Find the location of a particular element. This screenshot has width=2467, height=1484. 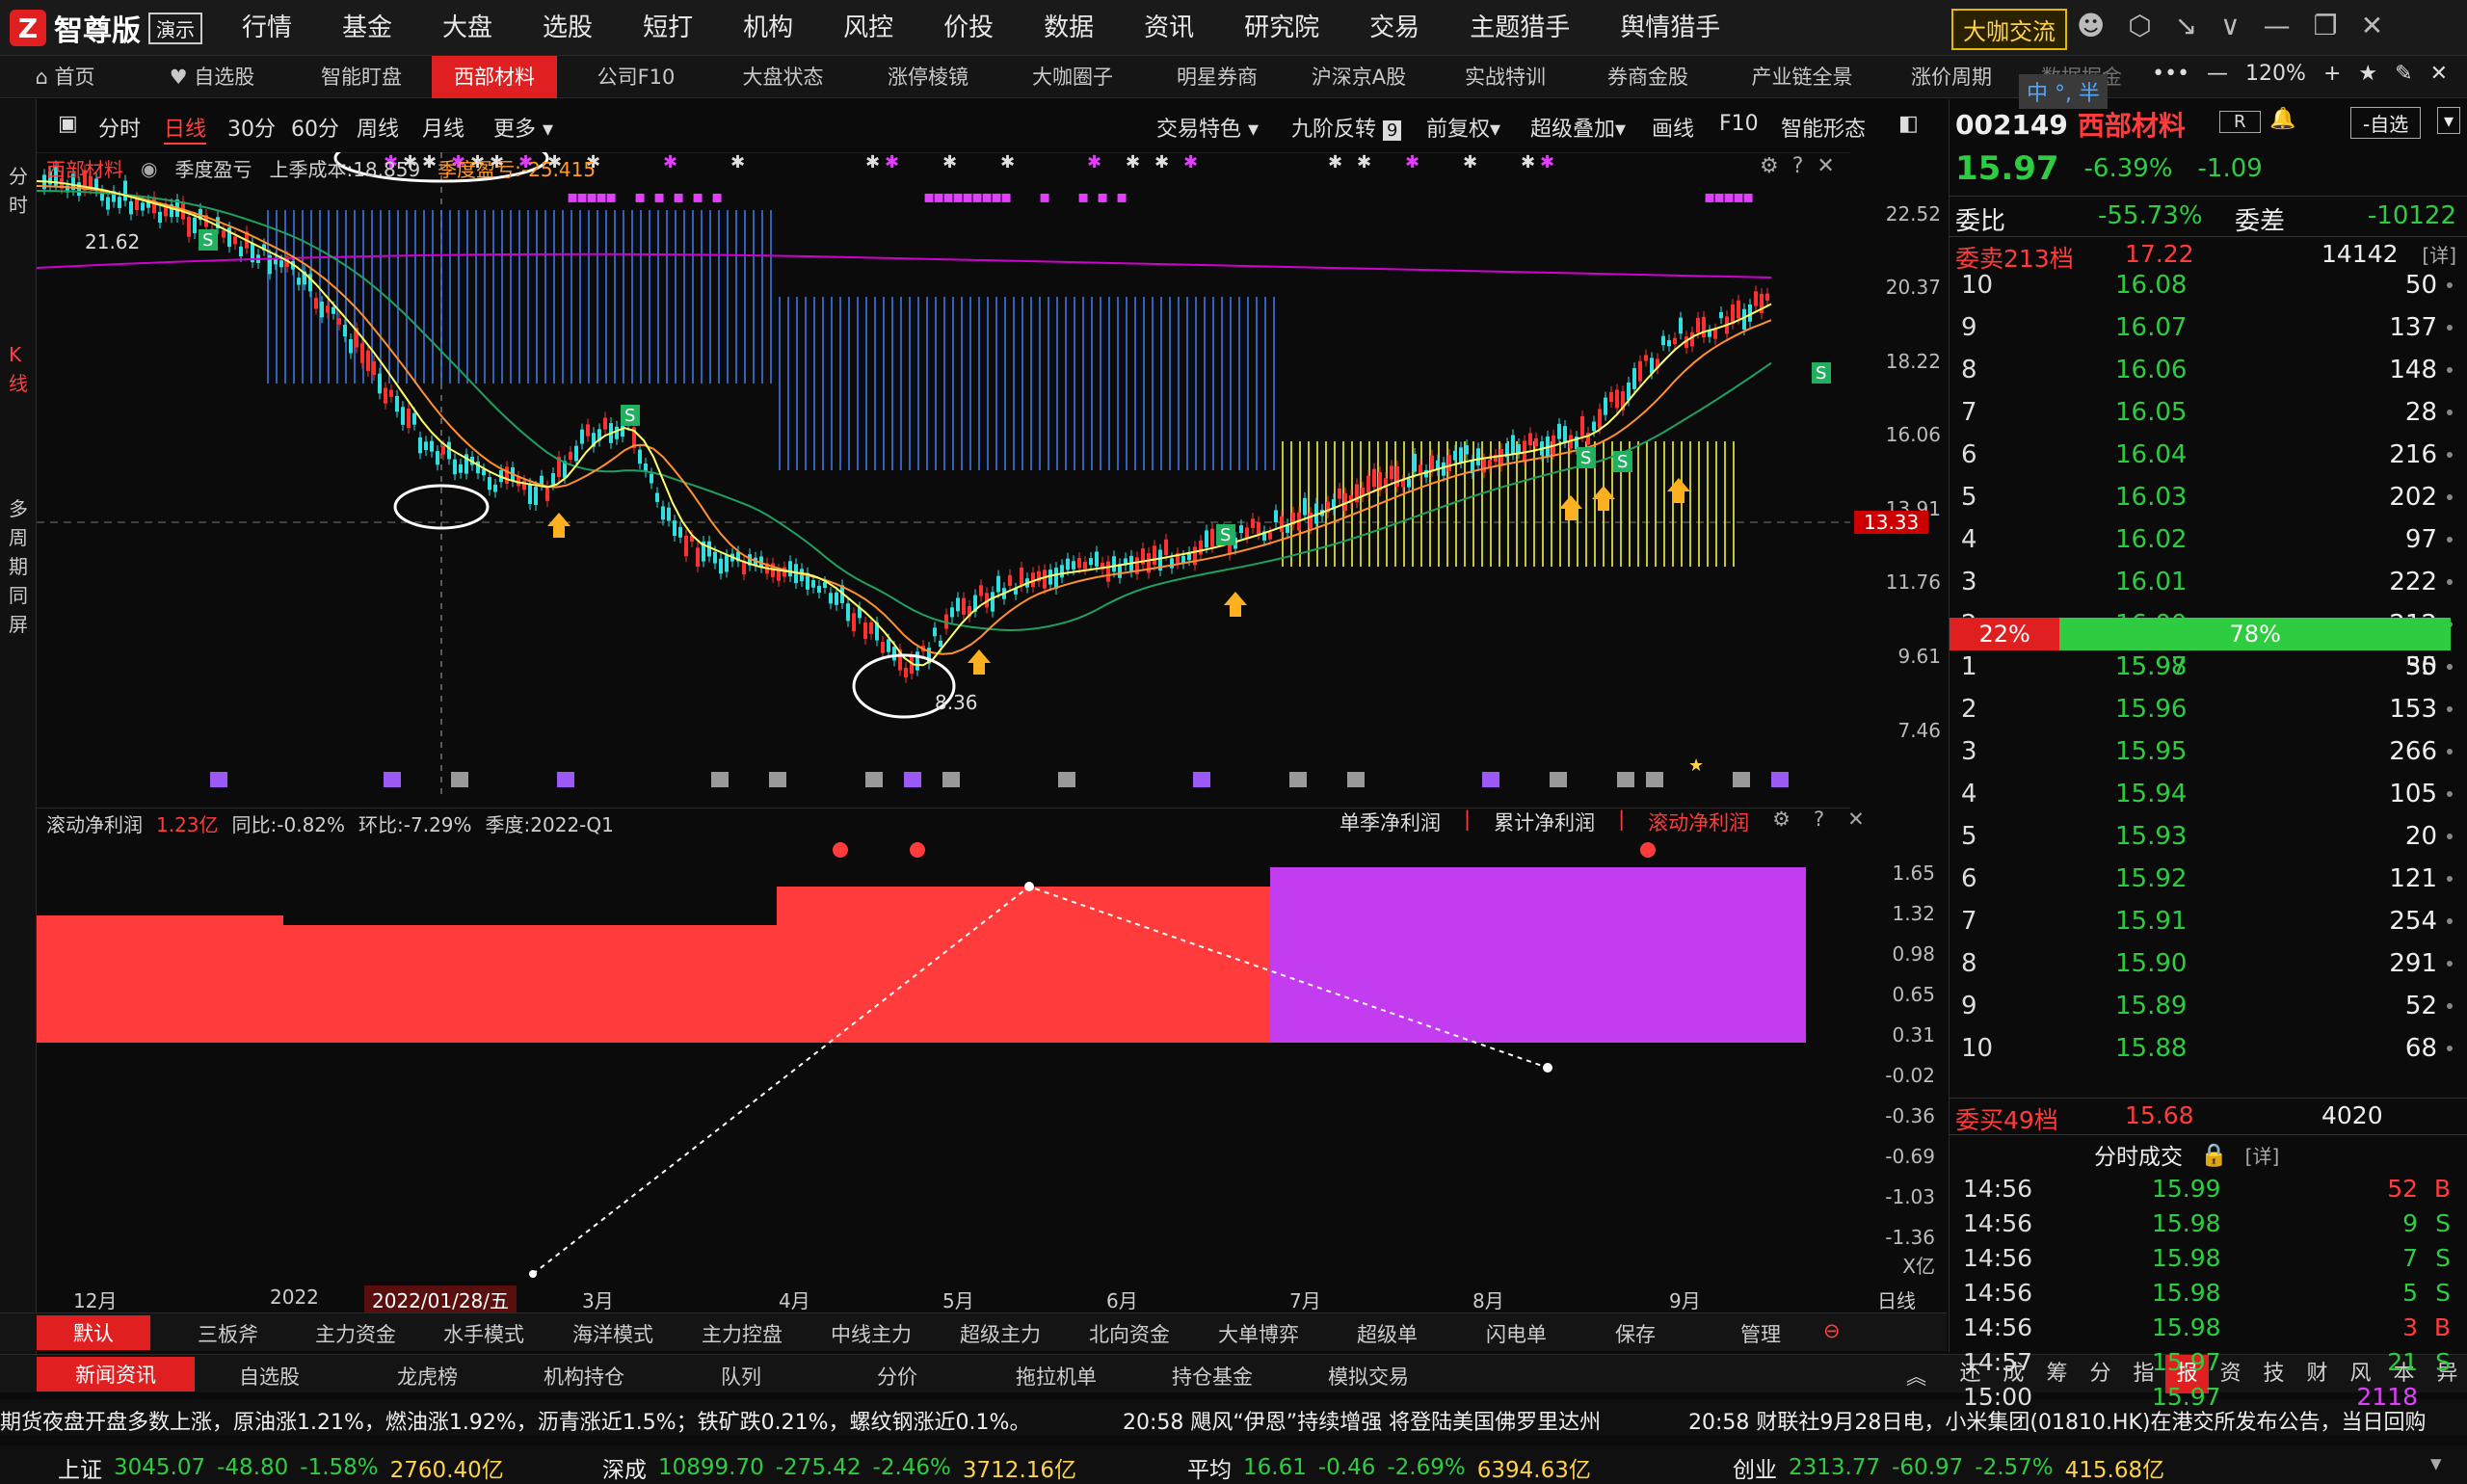

period-weekly: 周线 is located at coordinates (378, 127).